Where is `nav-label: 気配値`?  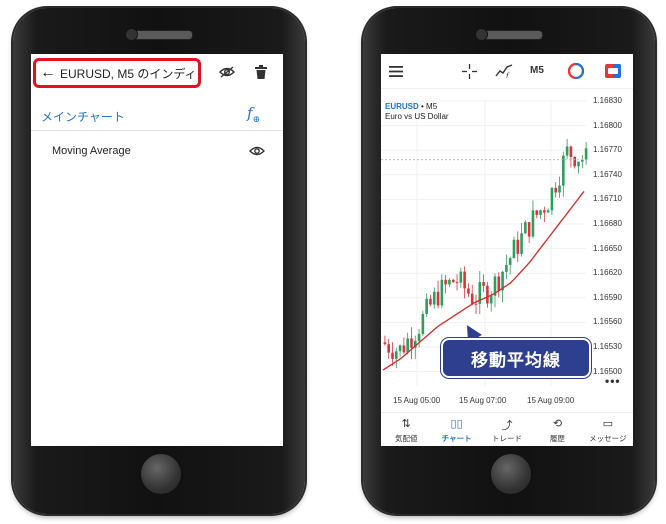
nav-label: 気配値 is located at coordinates (406, 438).